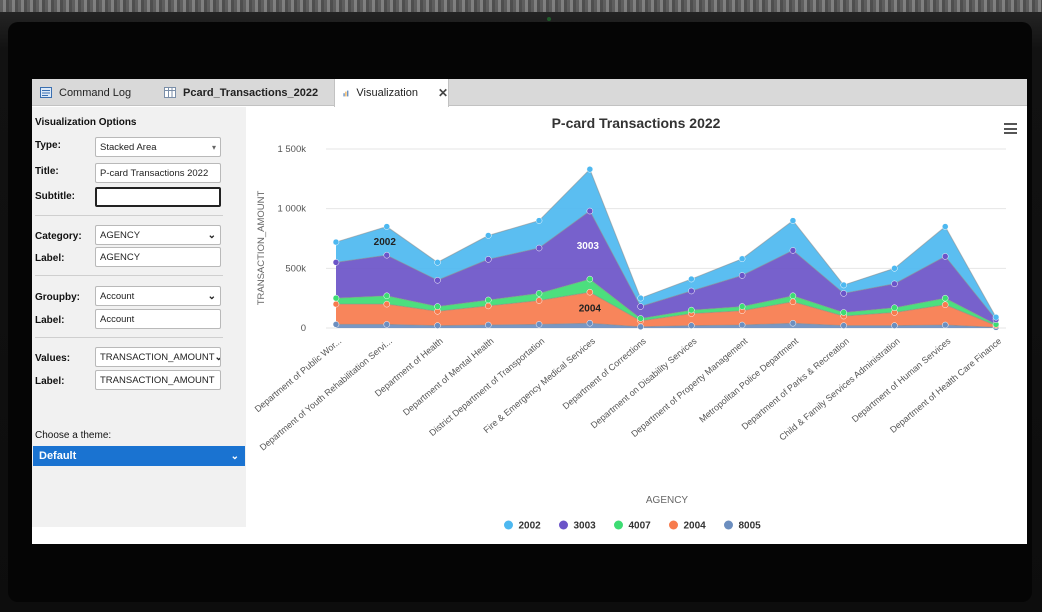 This screenshot has height=612, width=1042. I want to click on tab-command-log: Command Log, so click(93, 92).